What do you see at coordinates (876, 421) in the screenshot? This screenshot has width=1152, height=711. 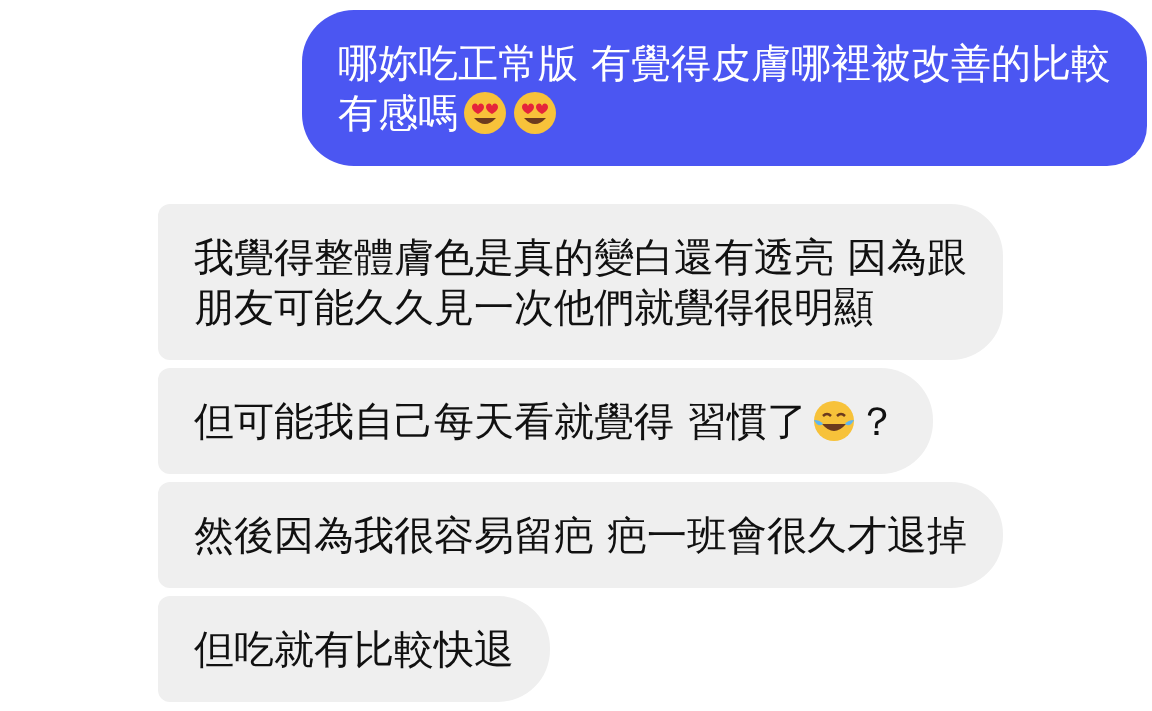 I see `message-text: ？` at bounding box center [876, 421].